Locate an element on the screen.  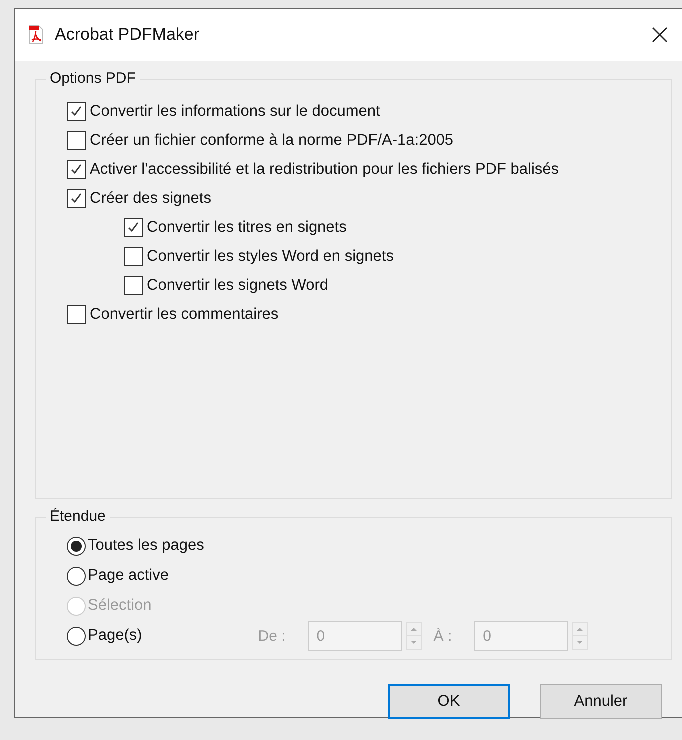
radio-label: Sélection is located at coordinates (120, 606).